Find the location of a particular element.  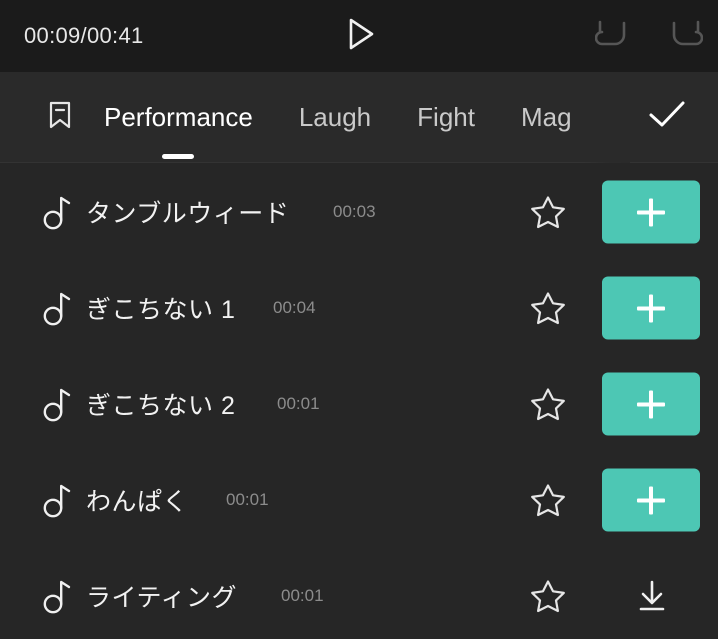

tab-fight: Fight is located at coordinates (446, 117).